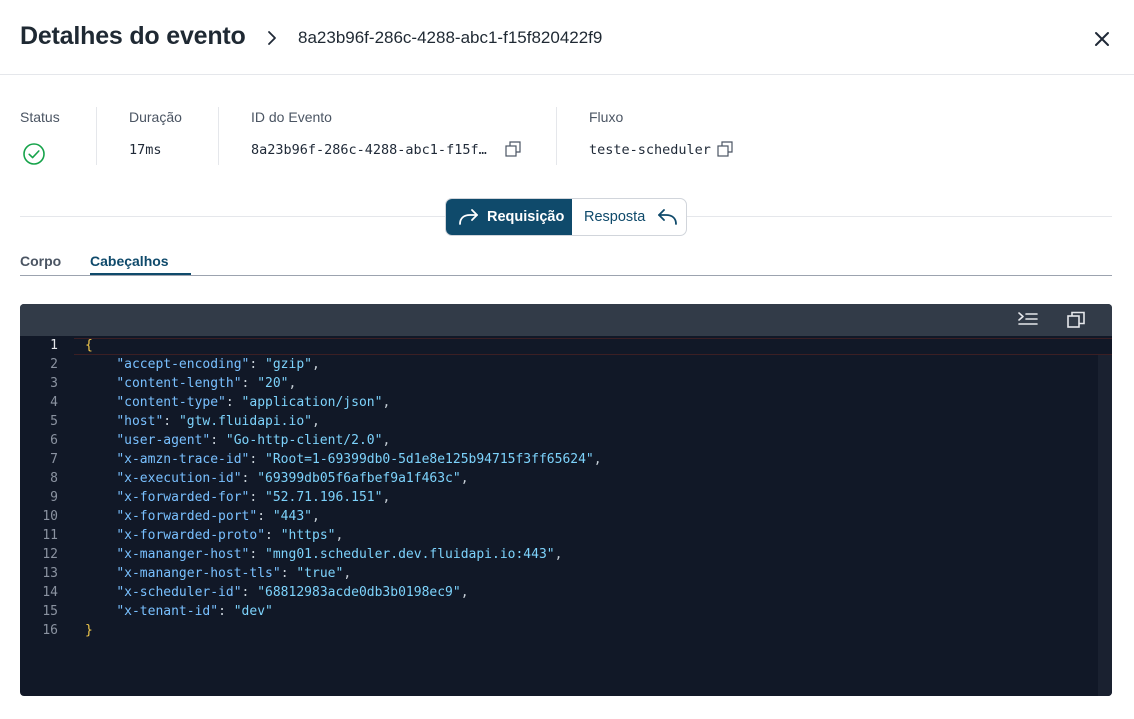 This screenshot has height=719, width=1134. Describe the element at coordinates (54, 364) in the screenshot. I see `line-number: 2` at that location.